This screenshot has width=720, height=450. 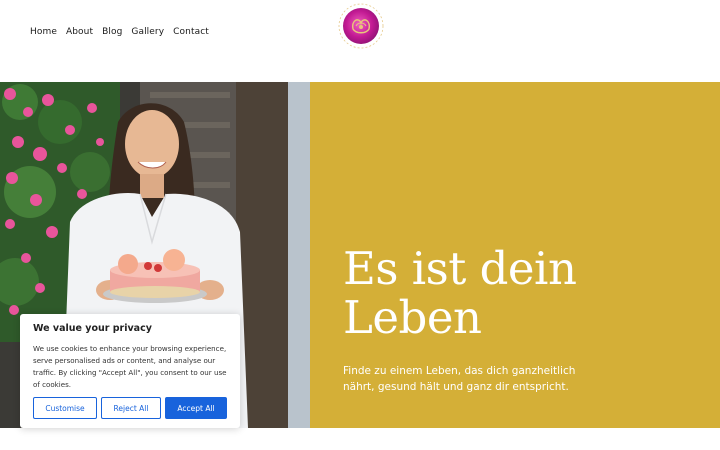 I want to click on main-nav: Home About Blog Gallery Contact, so click(x=119, y=32).